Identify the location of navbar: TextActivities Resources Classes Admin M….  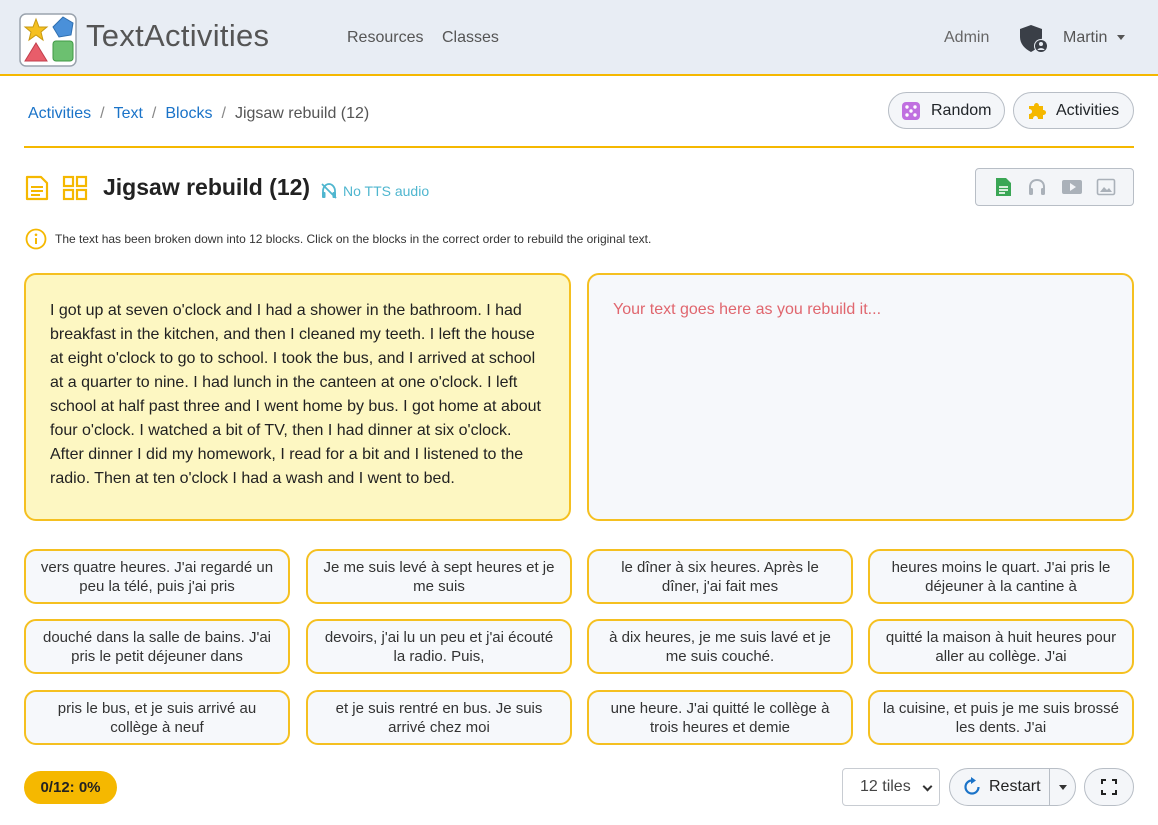
(579, 38).